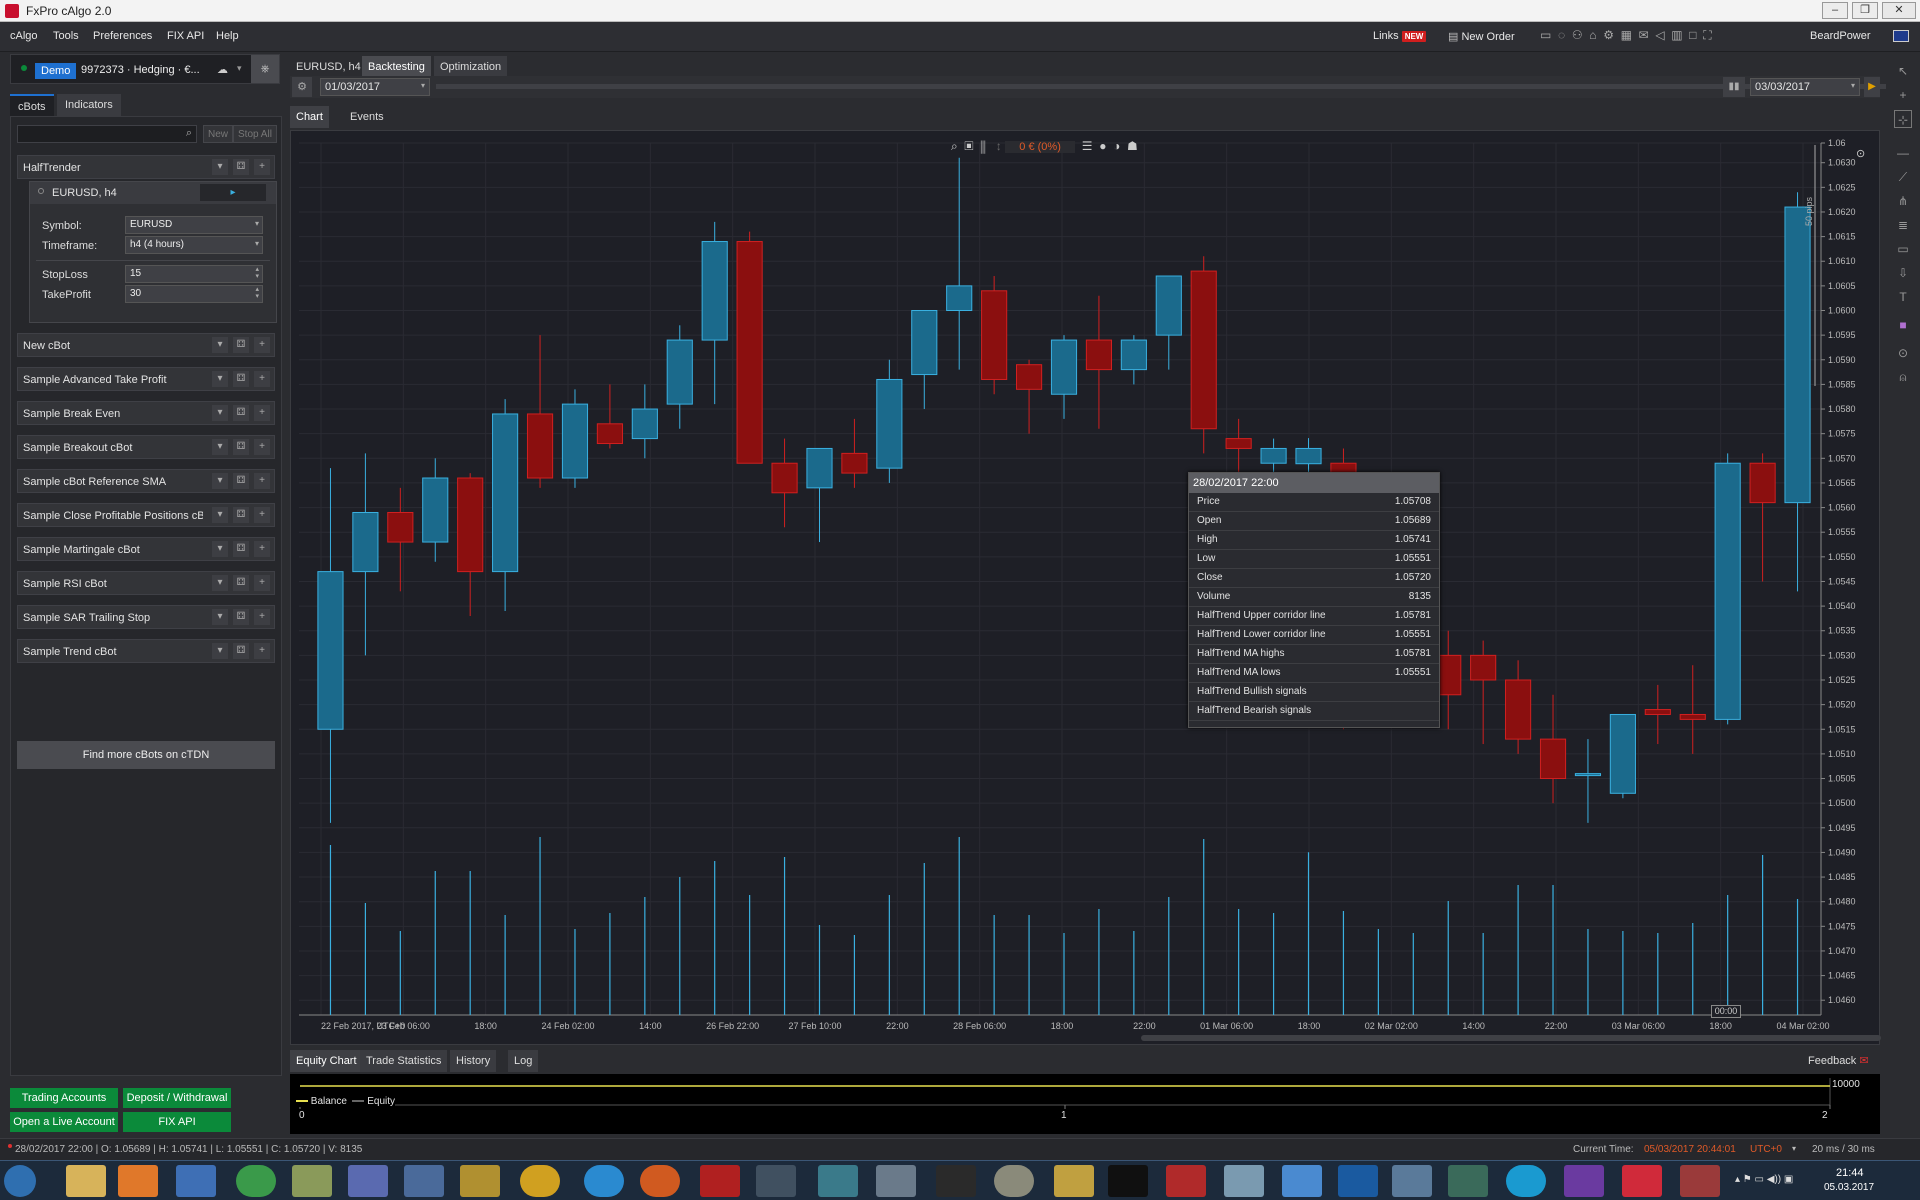 The width and height of the screenshot is (1920, 1200). I want to click on fullscreen-icon: ⛶, so click(1707, 35).